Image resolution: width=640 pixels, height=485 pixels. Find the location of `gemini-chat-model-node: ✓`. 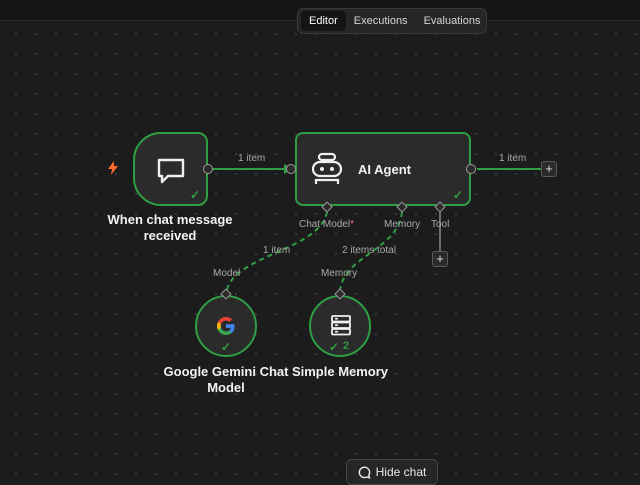

gemini-chat-model-node: ✓ is located at coordinates (226, 326).